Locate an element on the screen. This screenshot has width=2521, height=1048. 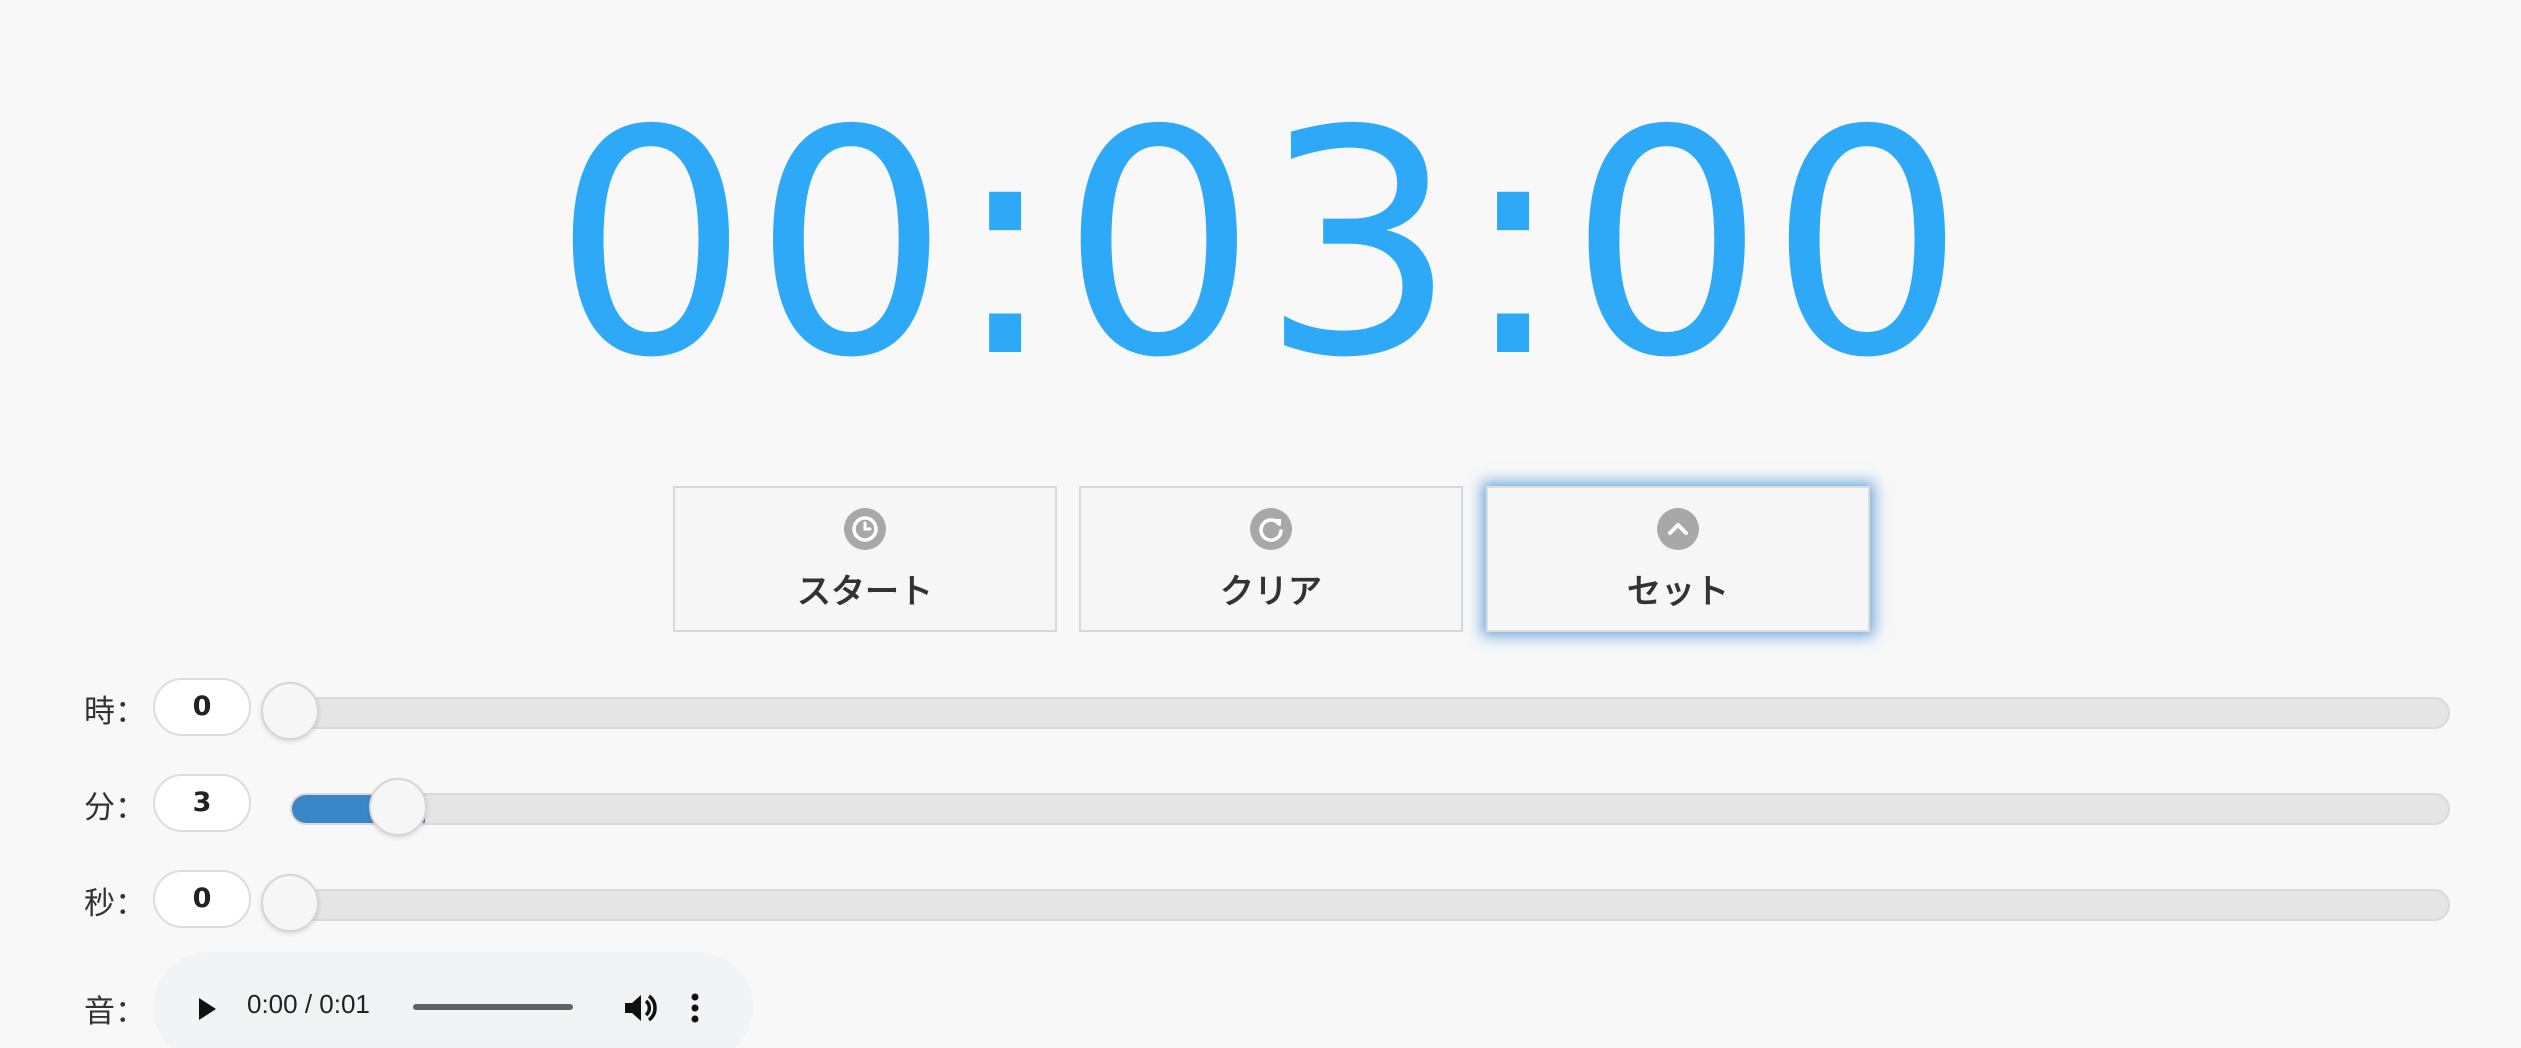
play-icon is located at coordinates (206, 1009).